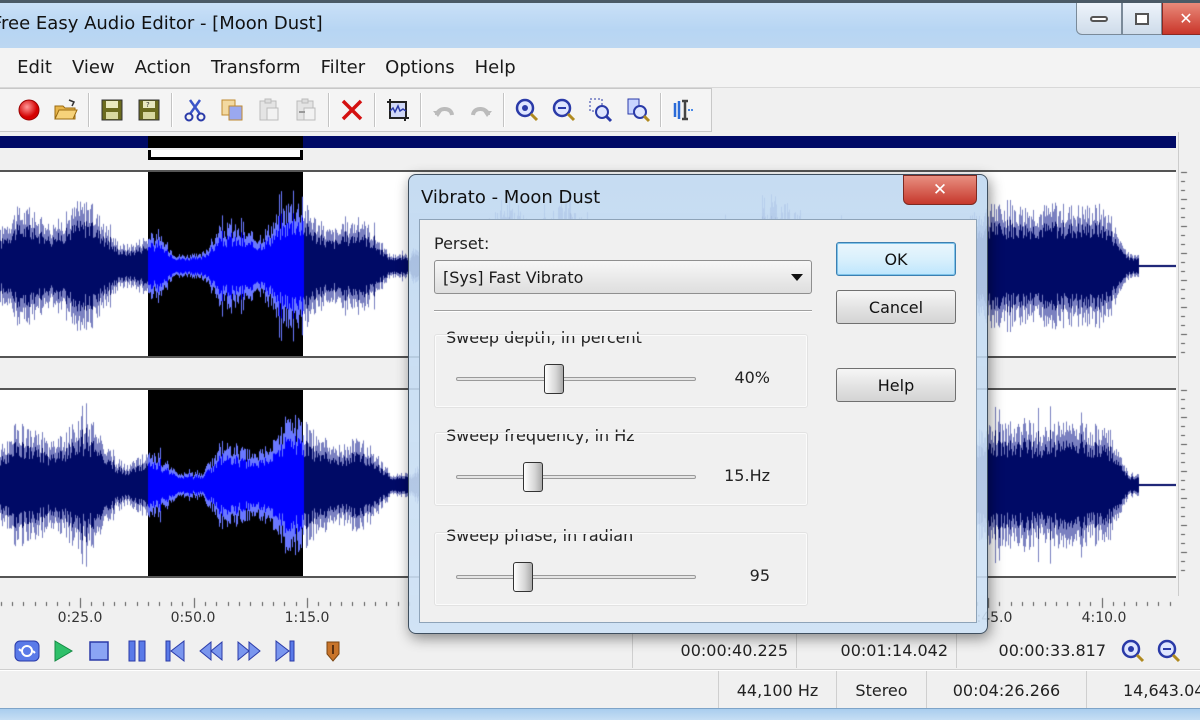 This screenshot has width=1200, height=720. I want to click on pause-button, so click(137, 651).